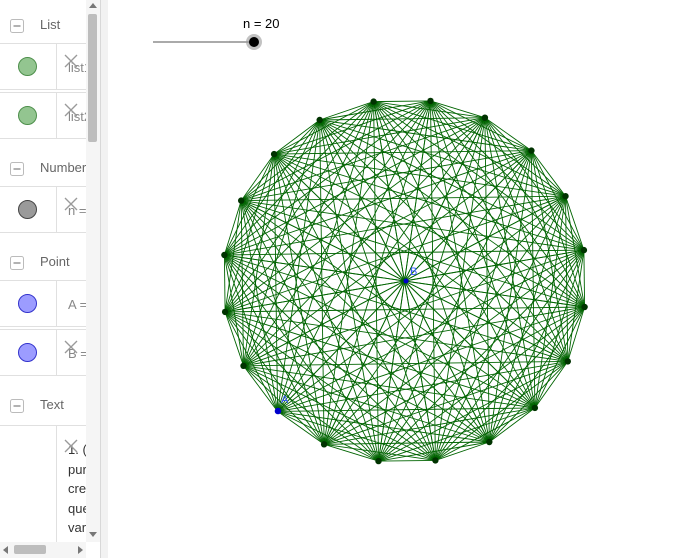 Image resolution: width=700 pixels, height=558 pixels. I want to click on point-b, so click(406, 281).